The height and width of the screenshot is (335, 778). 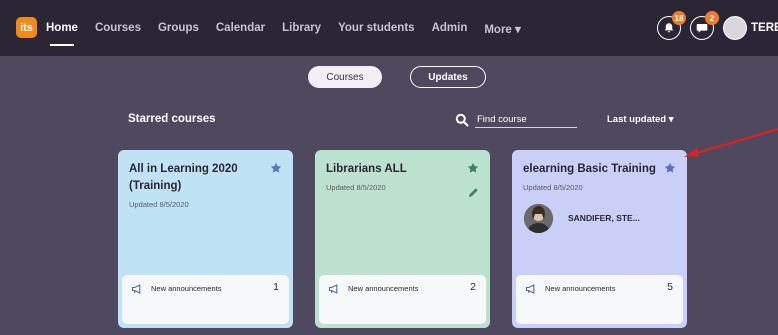 I want to click on announcements-row: New announcements 2, so click(x=402, y=299).